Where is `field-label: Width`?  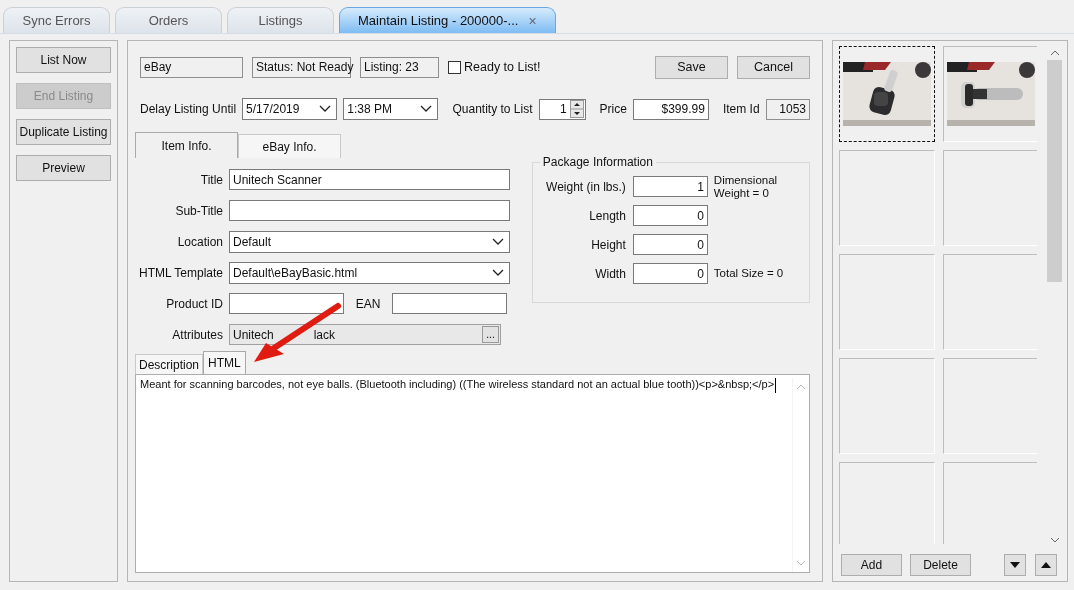 field-label: Width is located at coordinates (610, 273).